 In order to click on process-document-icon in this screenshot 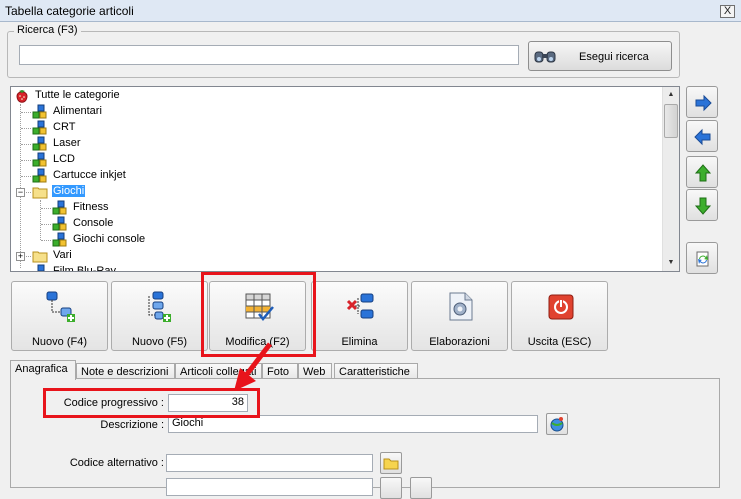, I will do `click(461, 306)`.